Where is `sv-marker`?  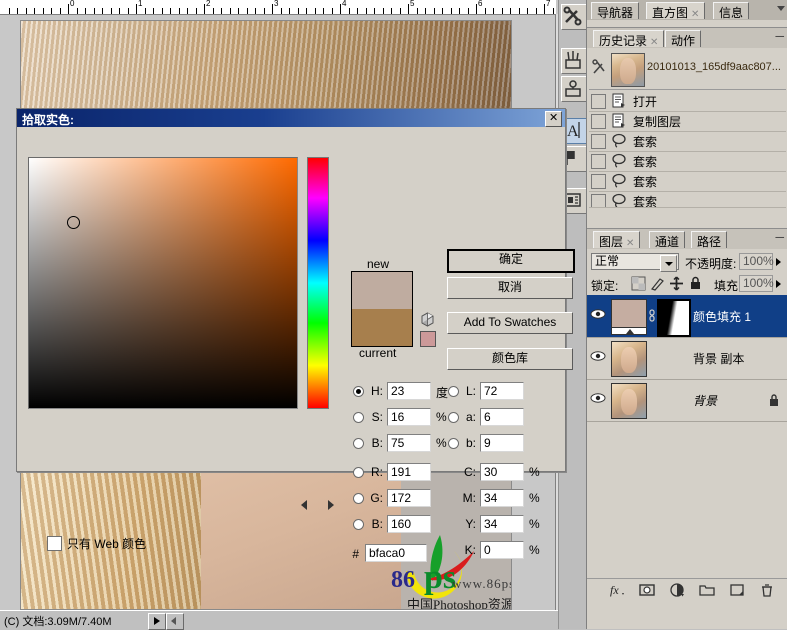
sv-marker is located at coordinates (73, 222).